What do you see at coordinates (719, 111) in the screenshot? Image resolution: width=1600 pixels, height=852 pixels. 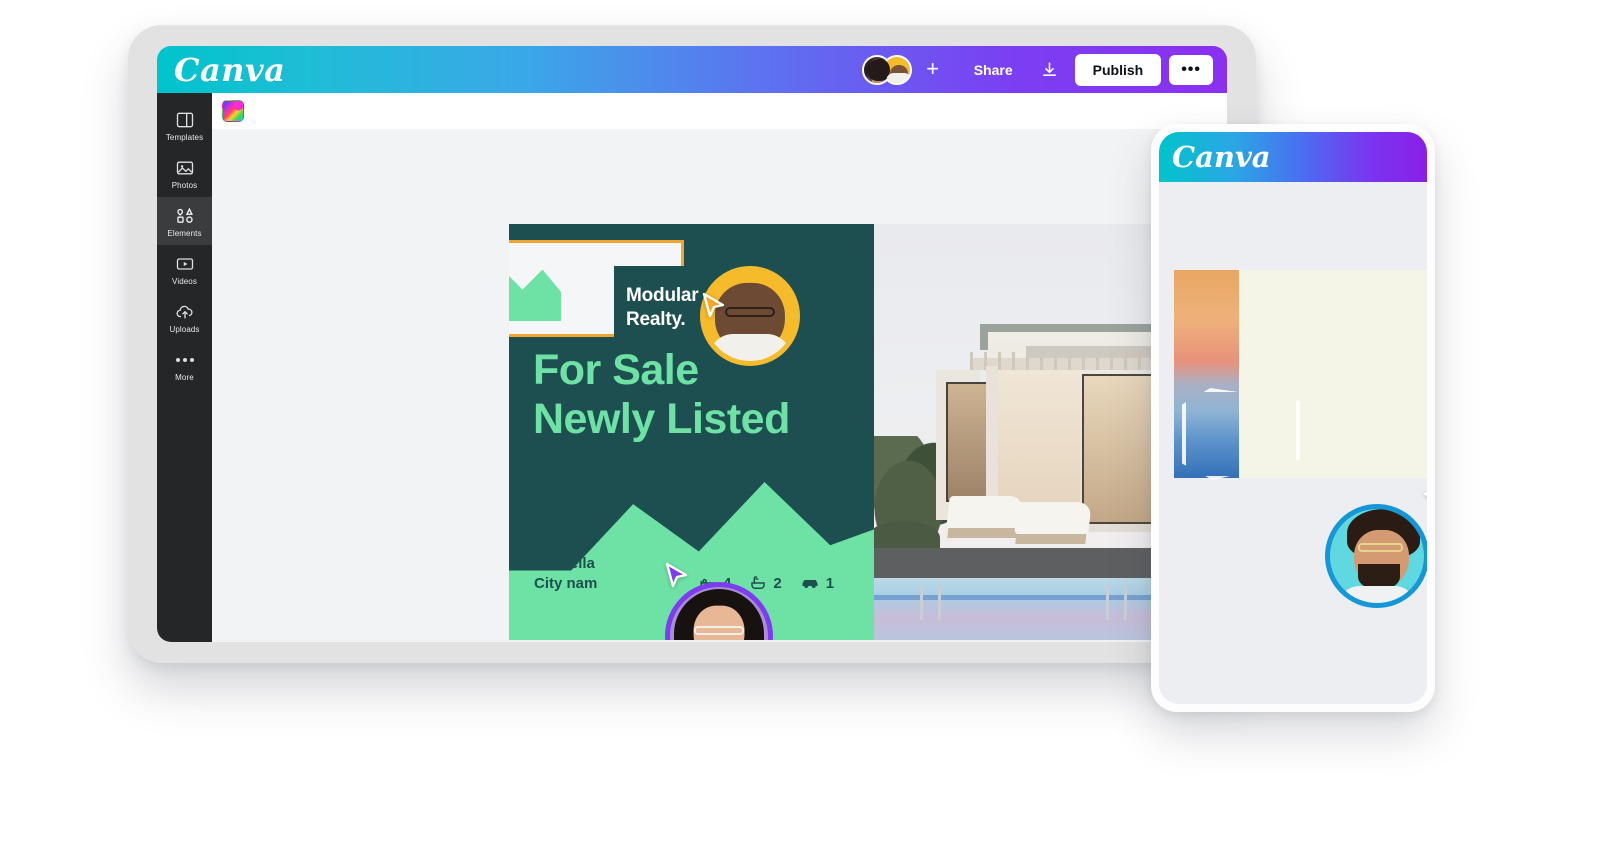 I see `editor-toolbar` at bounding box center [719, 111].